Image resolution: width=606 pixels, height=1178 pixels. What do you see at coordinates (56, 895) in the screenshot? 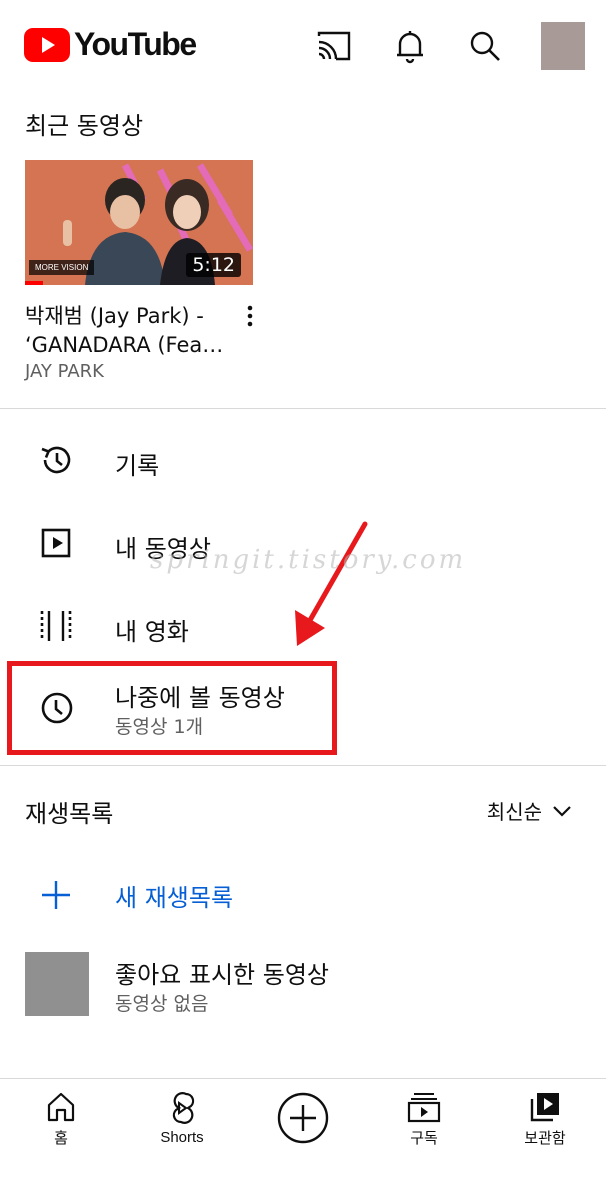
I see `add-icon` at bounding box center [56, 895].